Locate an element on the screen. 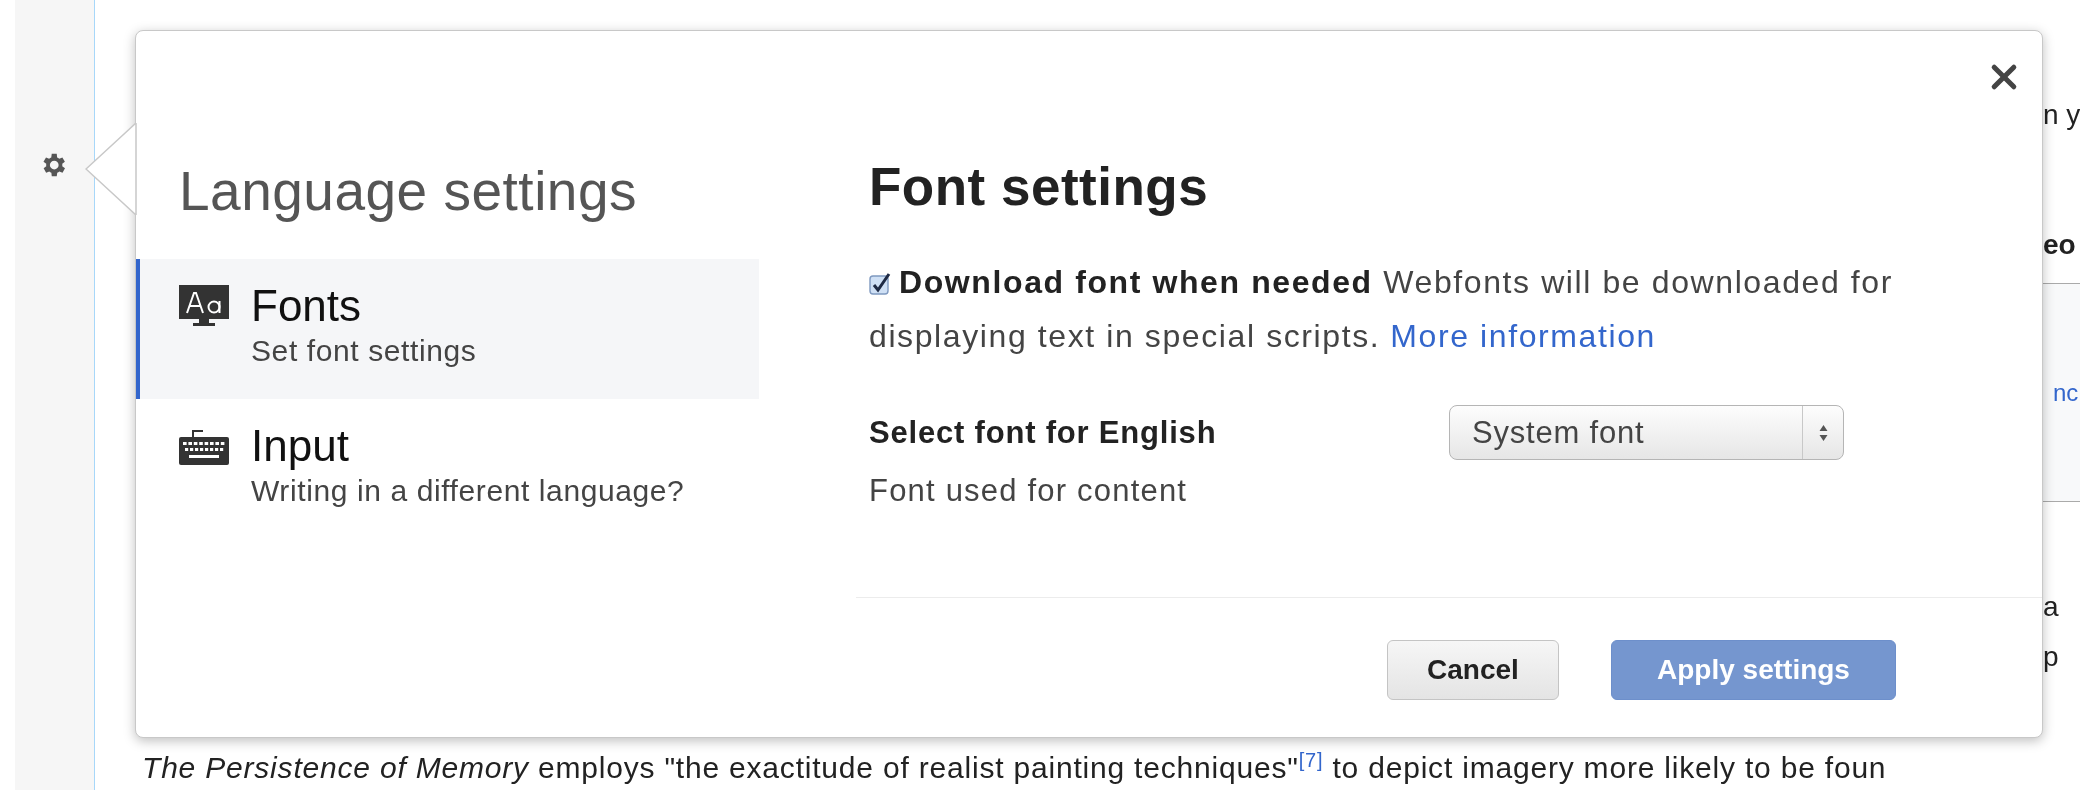  dialog-title: Language settings is located at coordinates (409, 191).